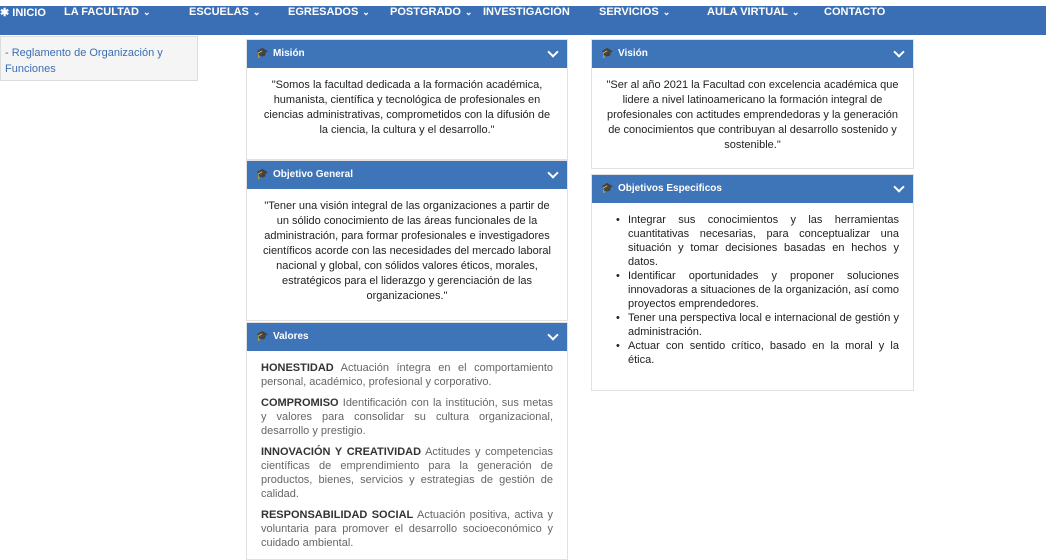 This screenshot has height=560, width=1046. Describe the element at coordinates (101, 12) in the screenshot. I see `nav-item-label: LA FACULTAD` at that location.